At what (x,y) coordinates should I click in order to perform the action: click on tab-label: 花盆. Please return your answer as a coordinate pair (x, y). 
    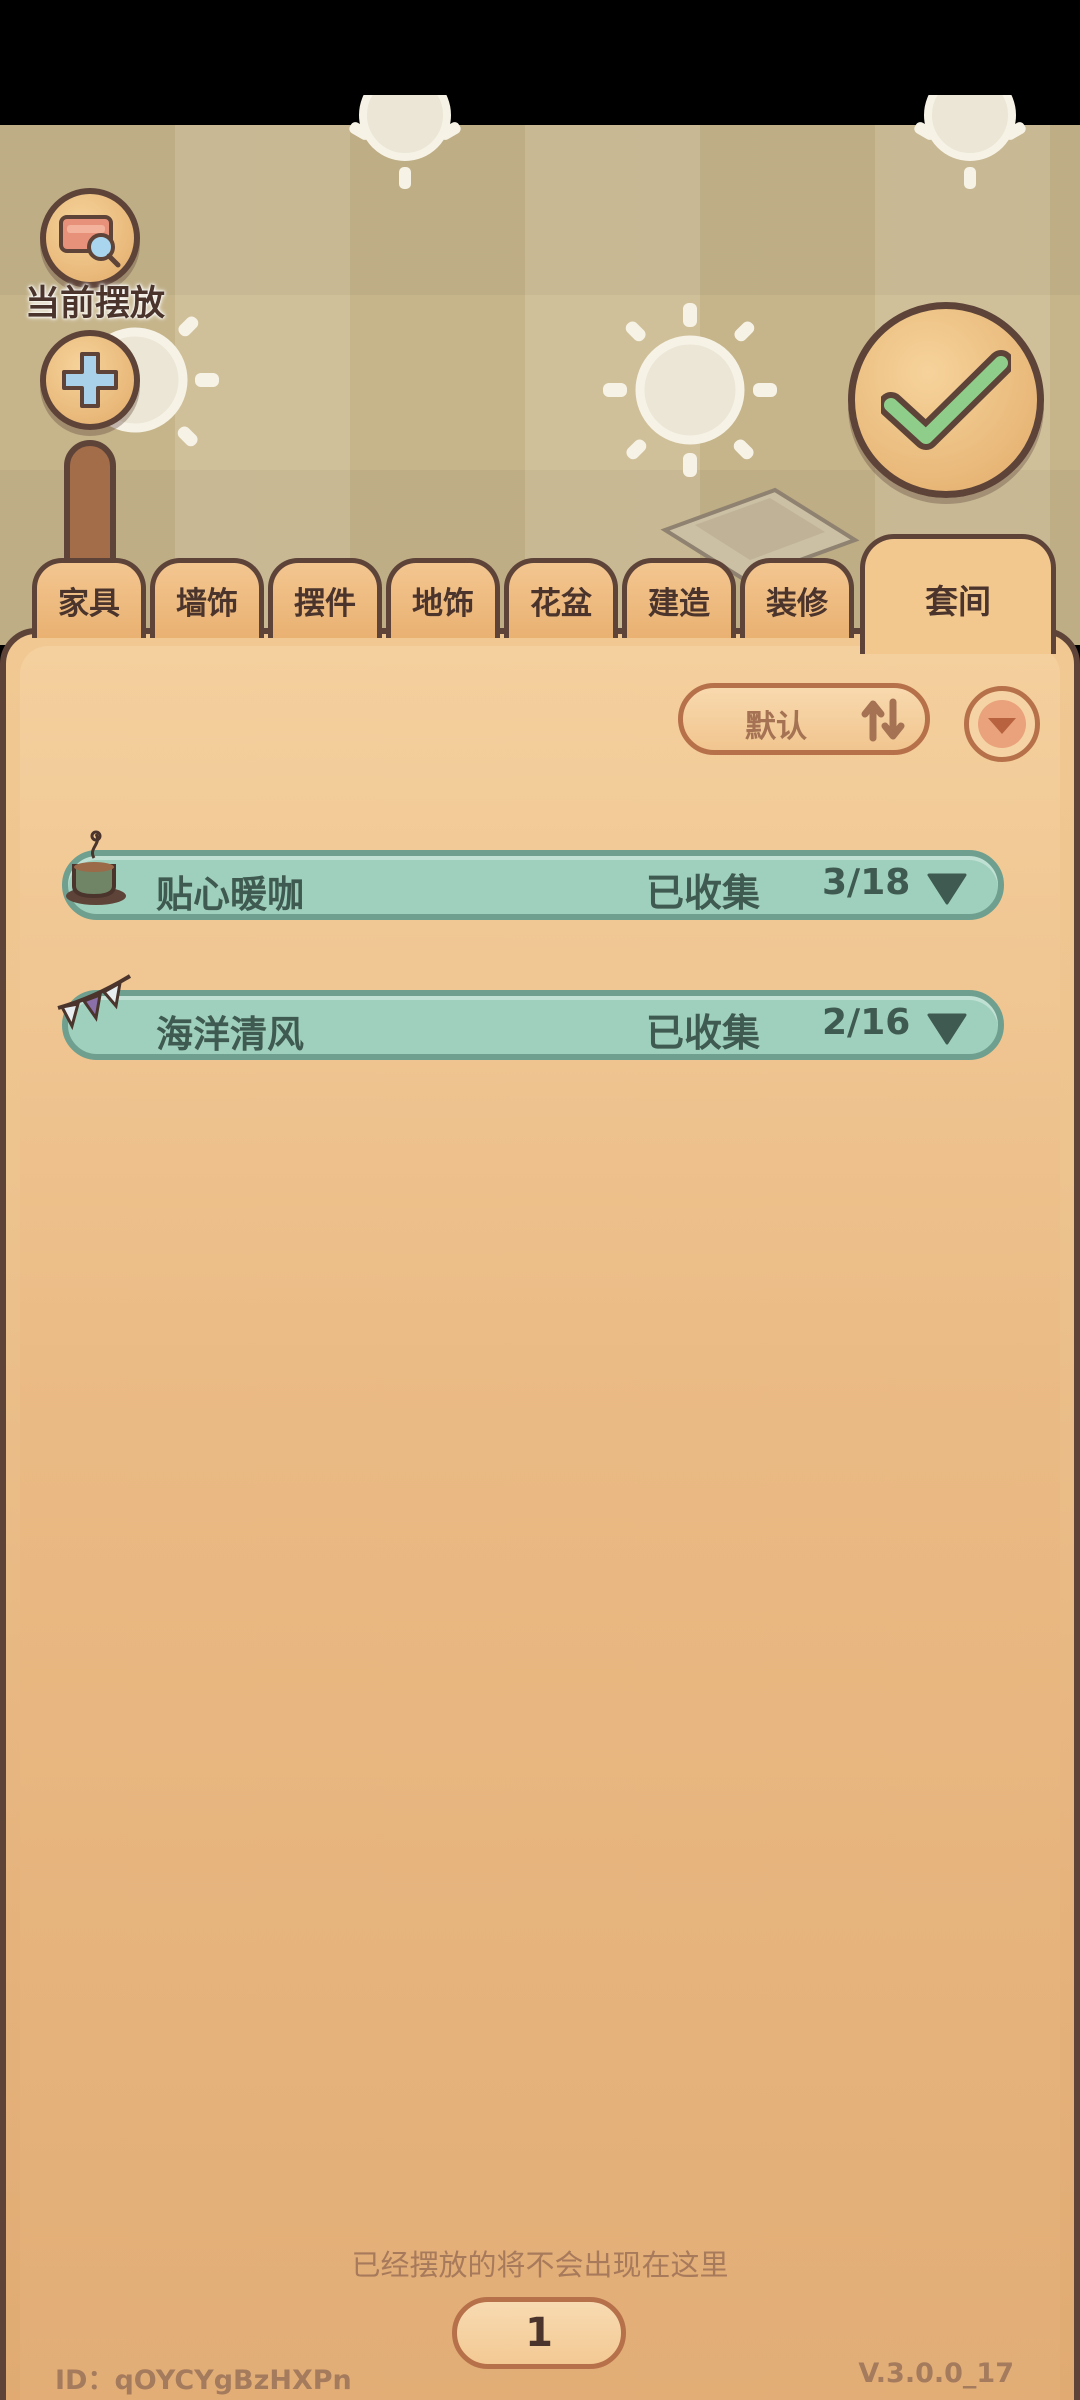
    Looking at the image, I should click on (561, 604).